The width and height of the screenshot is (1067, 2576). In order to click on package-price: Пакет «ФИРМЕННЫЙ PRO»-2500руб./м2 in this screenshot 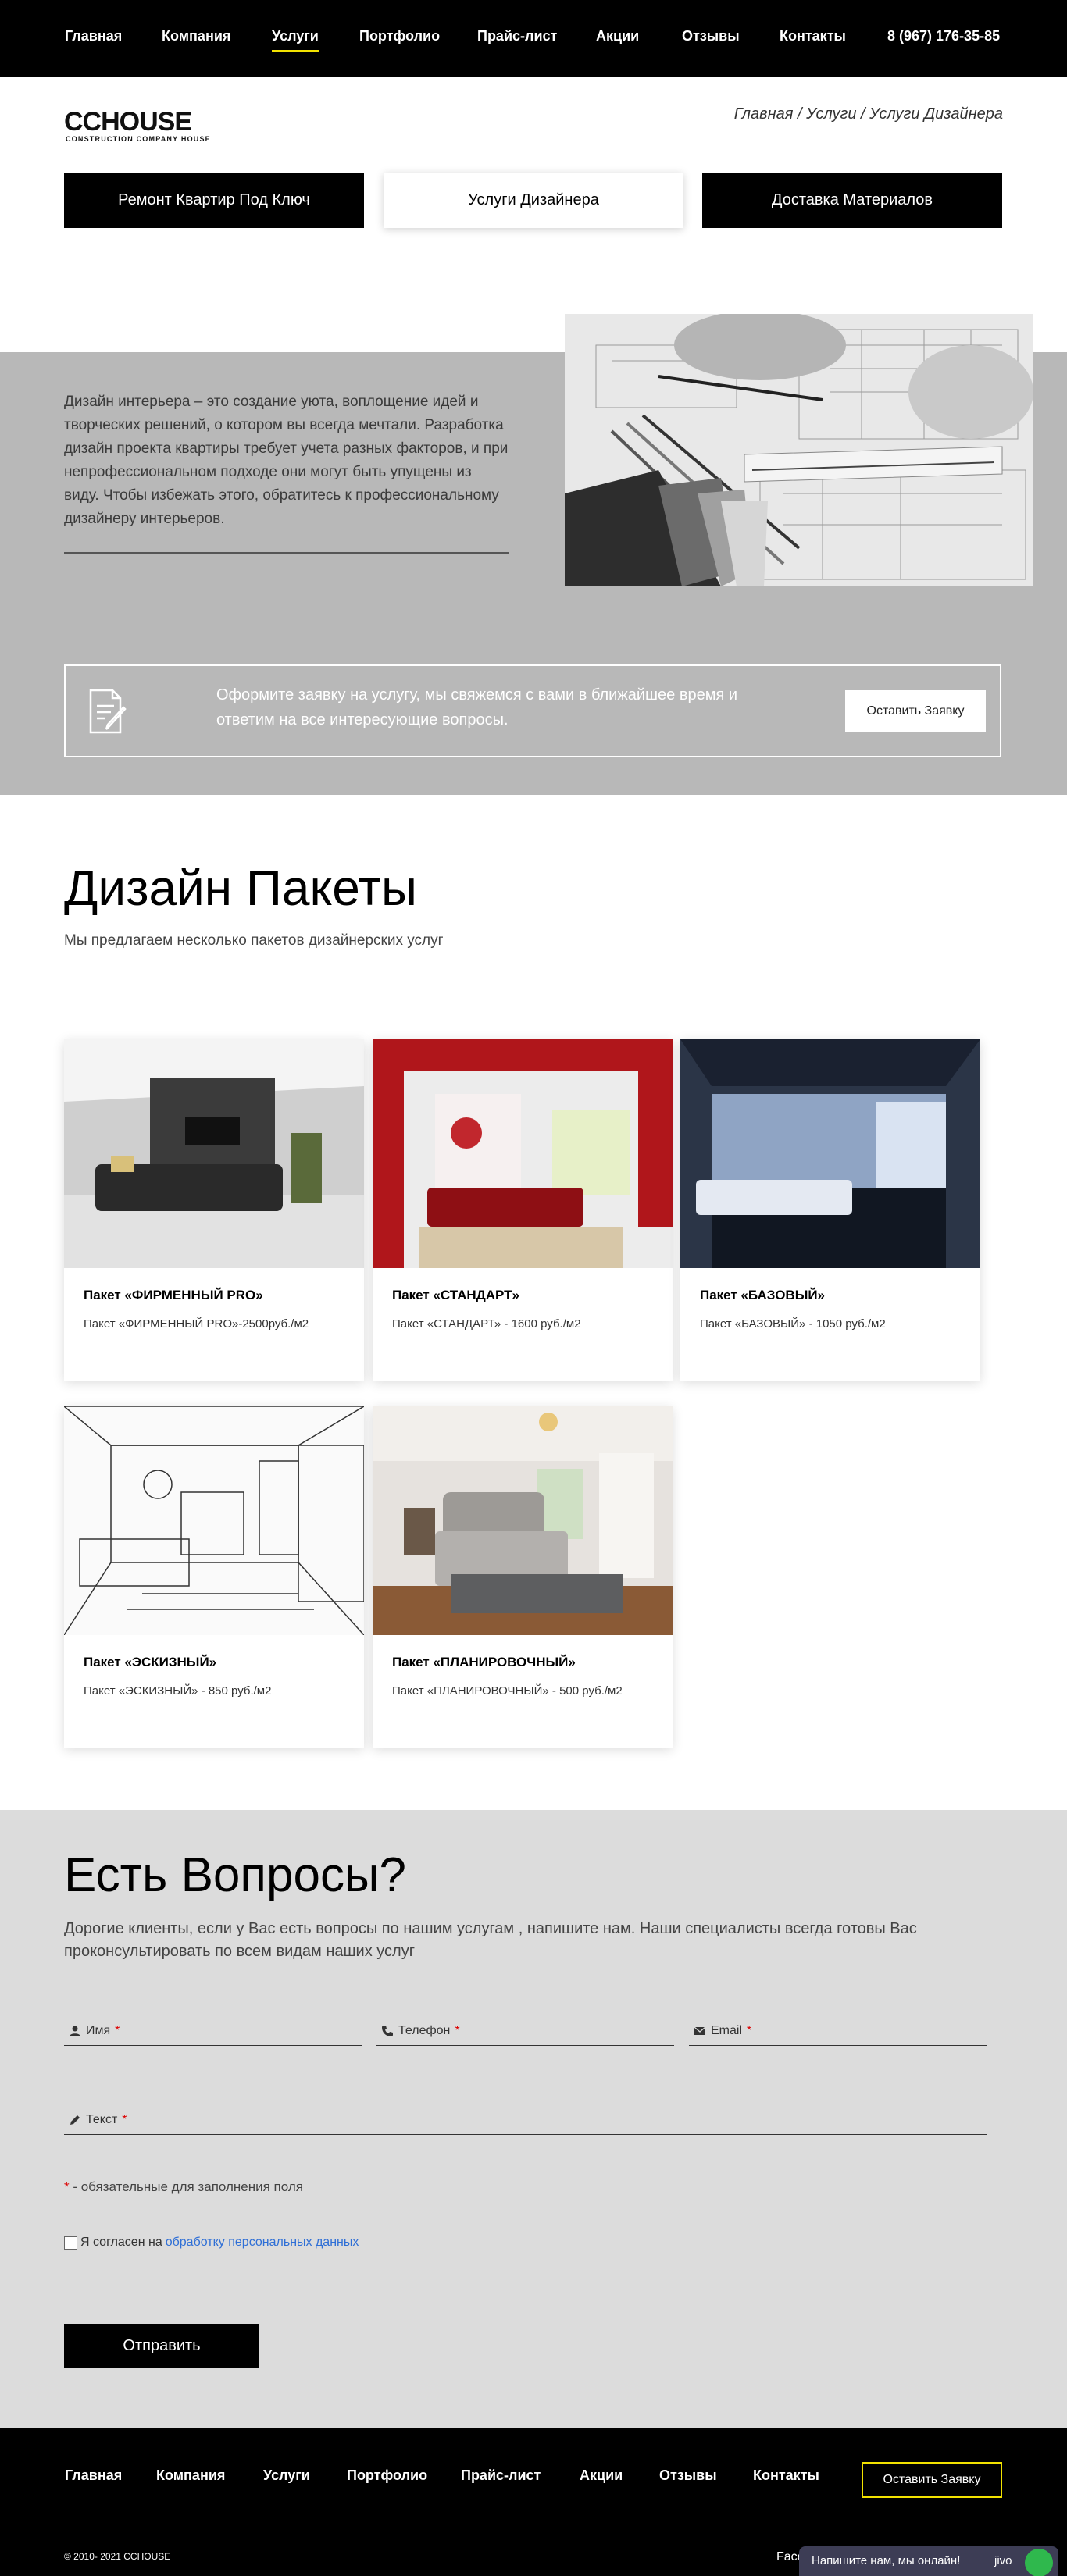, I will do `click(197, 1324)`.